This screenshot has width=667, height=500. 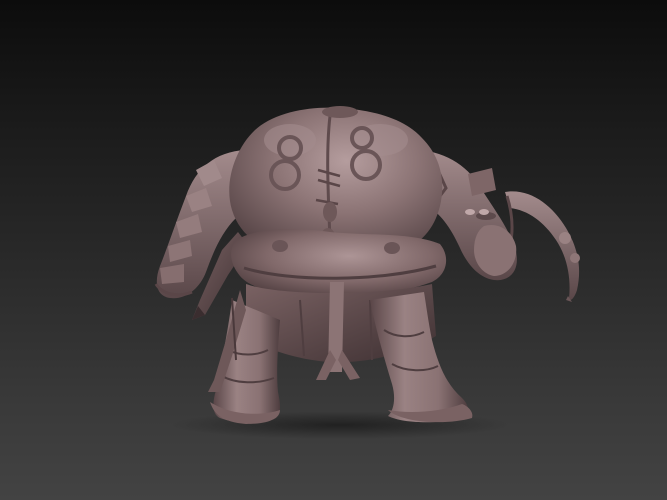 I want to click on bone-claw, so click(x=542, y=246).